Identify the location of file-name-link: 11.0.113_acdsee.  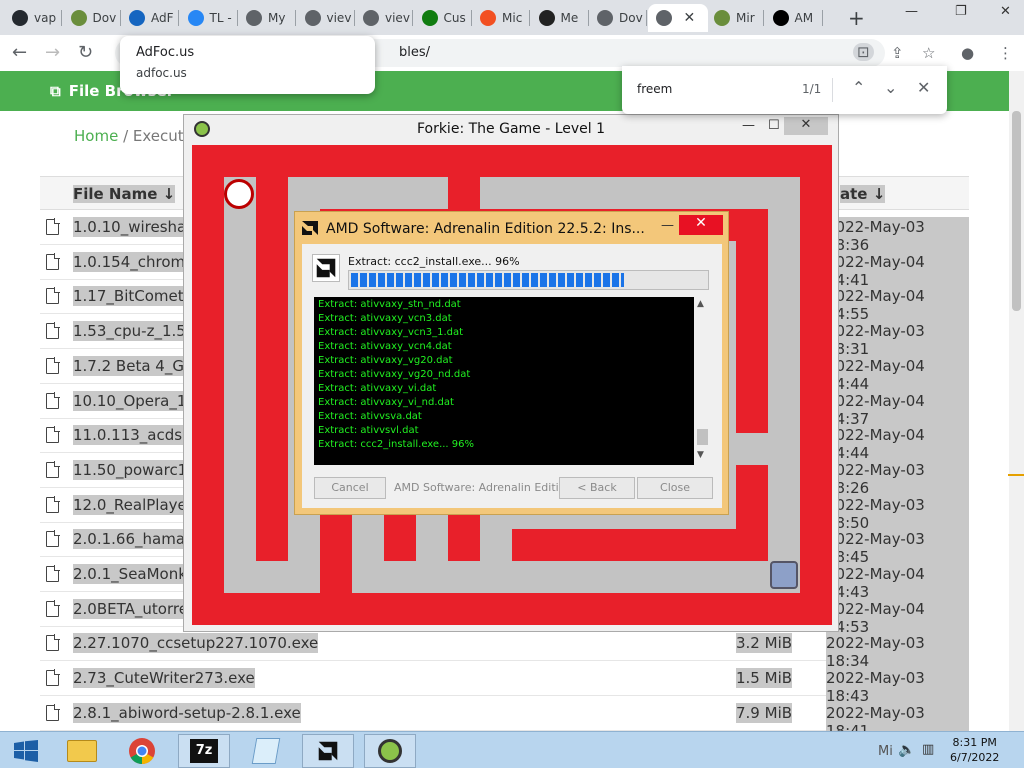
(137, 435).